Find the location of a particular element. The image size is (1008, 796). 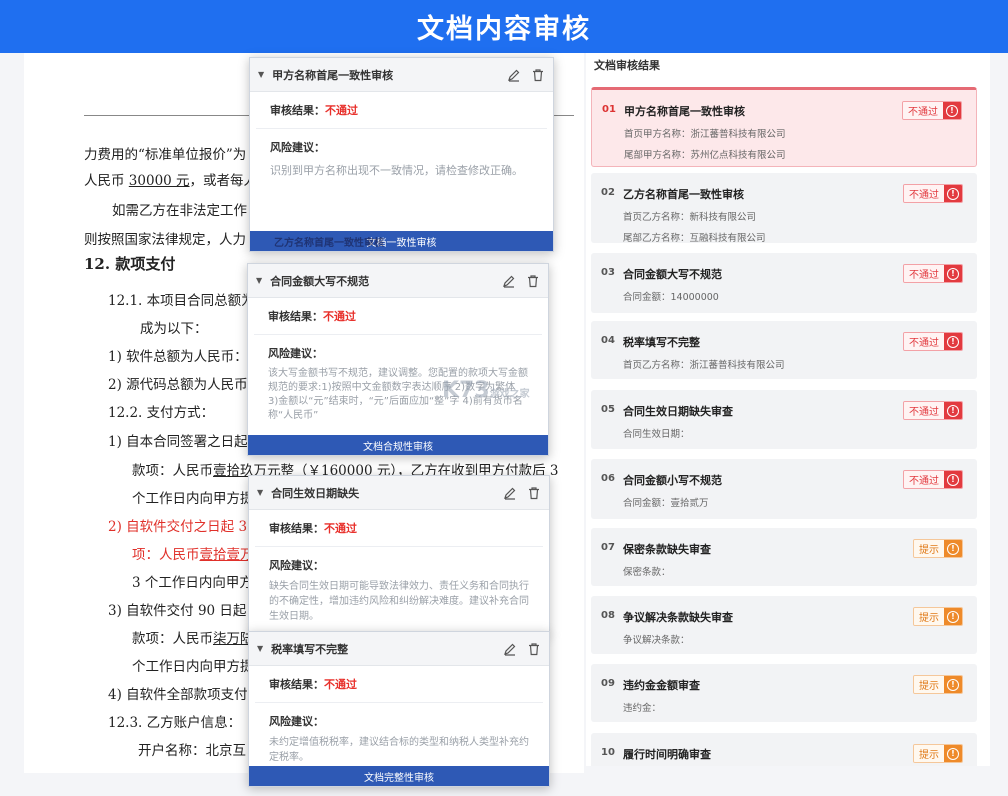

result-item-title: 违约金金额审查 is located at coordinates (661, 685).